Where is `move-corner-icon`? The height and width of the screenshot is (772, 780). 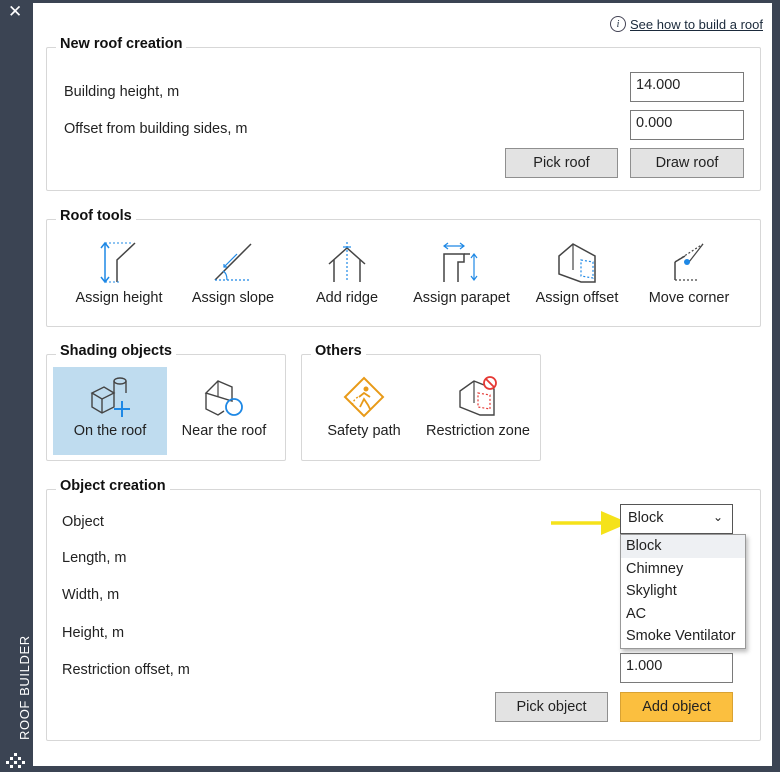
move-corner-icon is located at coordinates (689, 262).